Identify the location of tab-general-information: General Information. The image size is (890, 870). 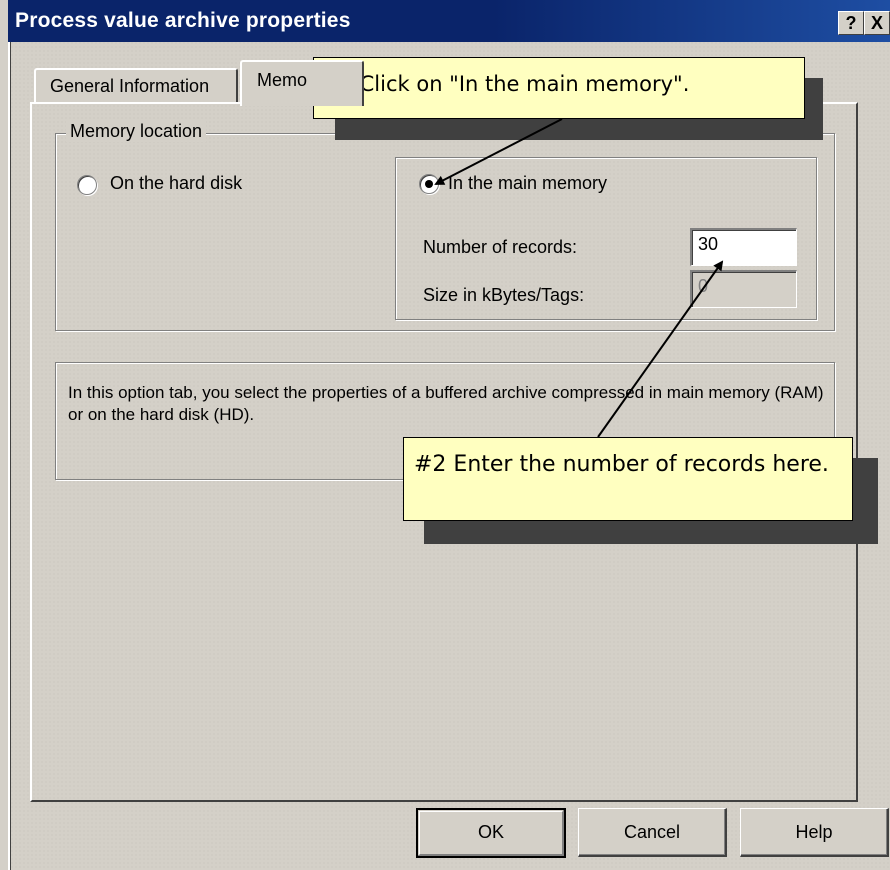
(136, 85).